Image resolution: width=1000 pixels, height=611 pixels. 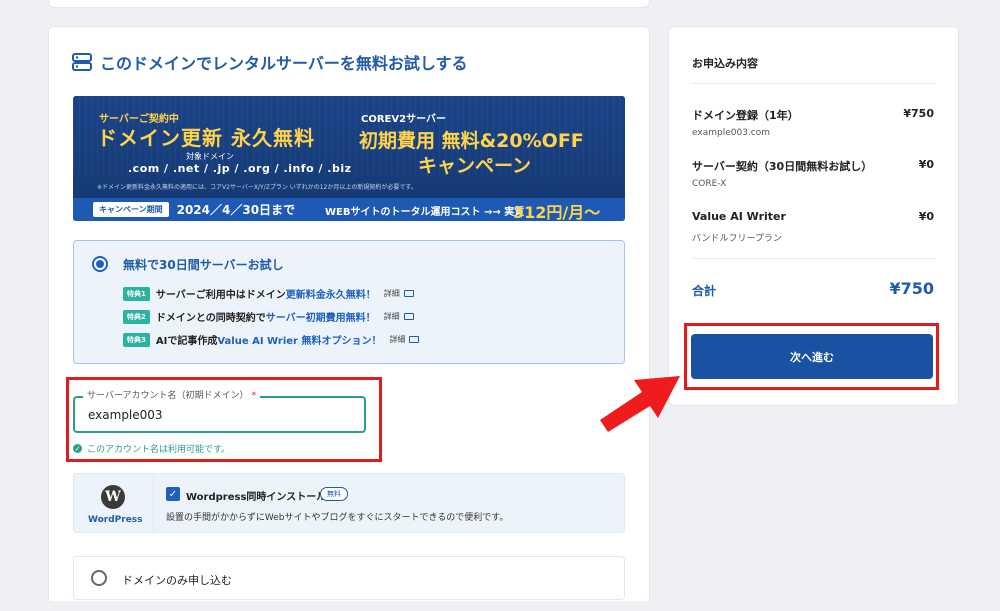 What do you see at coordinates (220, 295) in the screenshot?
I see `perk-text: サーバーご利用中はドメイン` at bounding box center [220, 295].